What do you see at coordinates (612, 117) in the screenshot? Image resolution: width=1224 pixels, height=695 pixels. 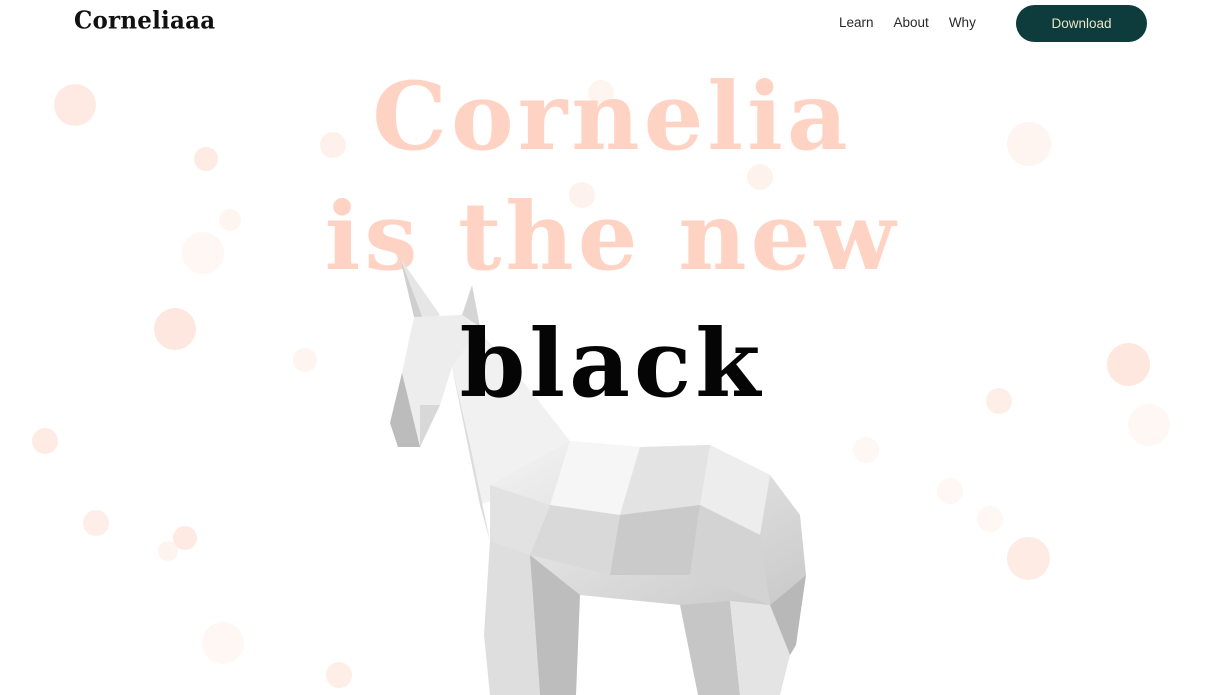 I see `hero-headline-line-1: Cornelia` at bounding box center [612, 117].